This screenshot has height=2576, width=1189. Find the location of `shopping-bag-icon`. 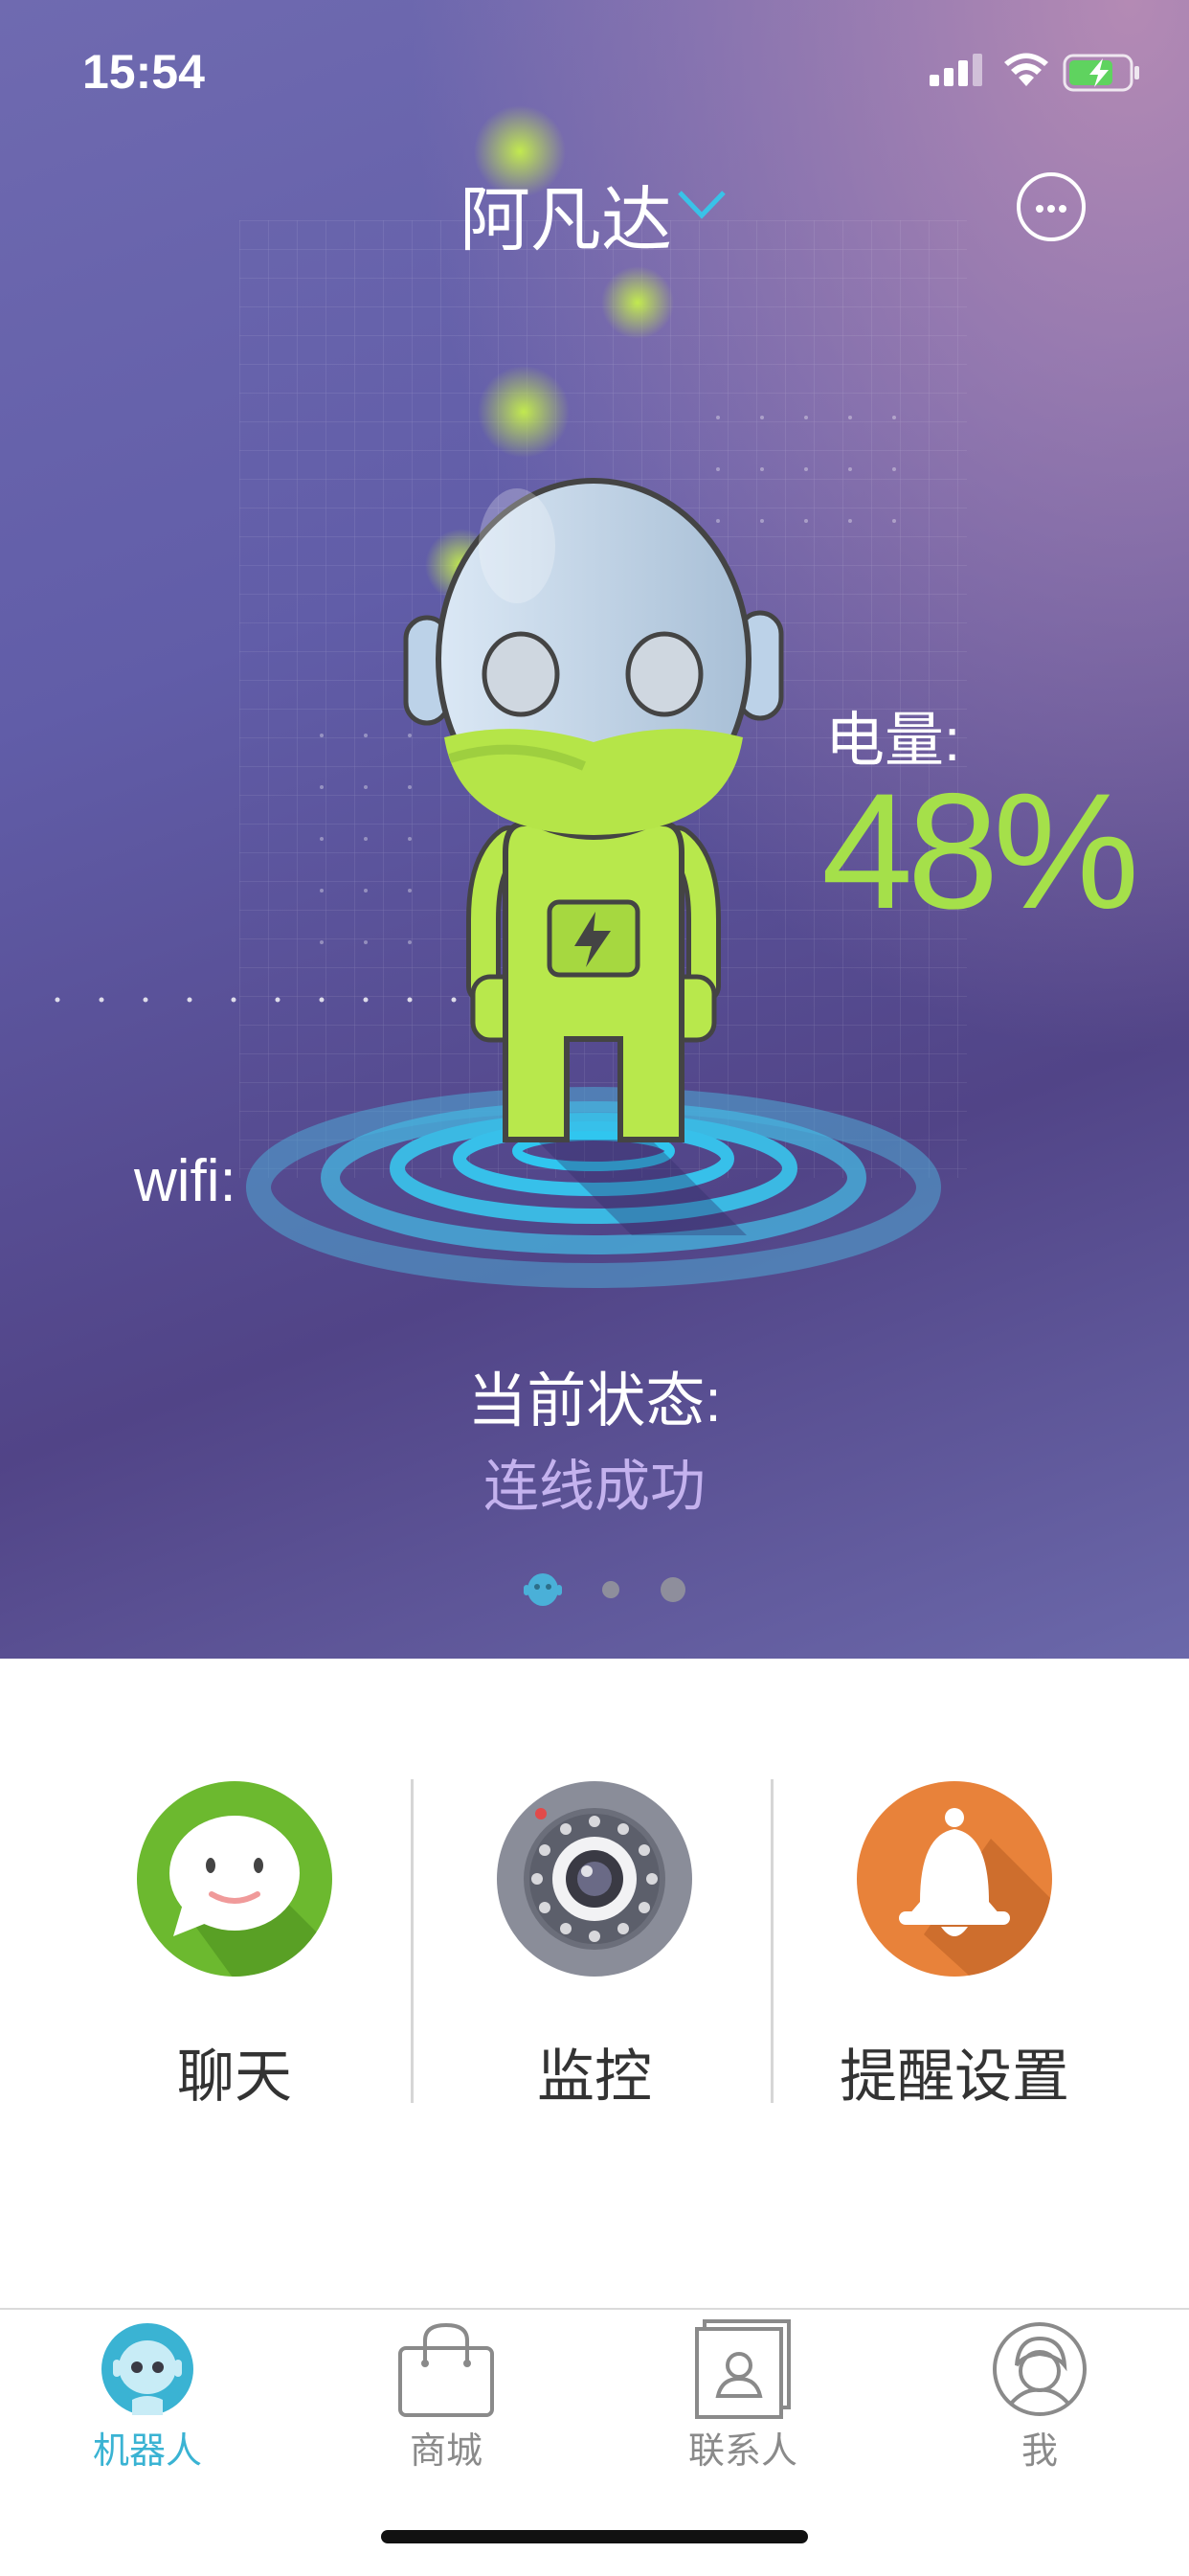

shopping-bag-icon is located at coordinates (446, 2369).